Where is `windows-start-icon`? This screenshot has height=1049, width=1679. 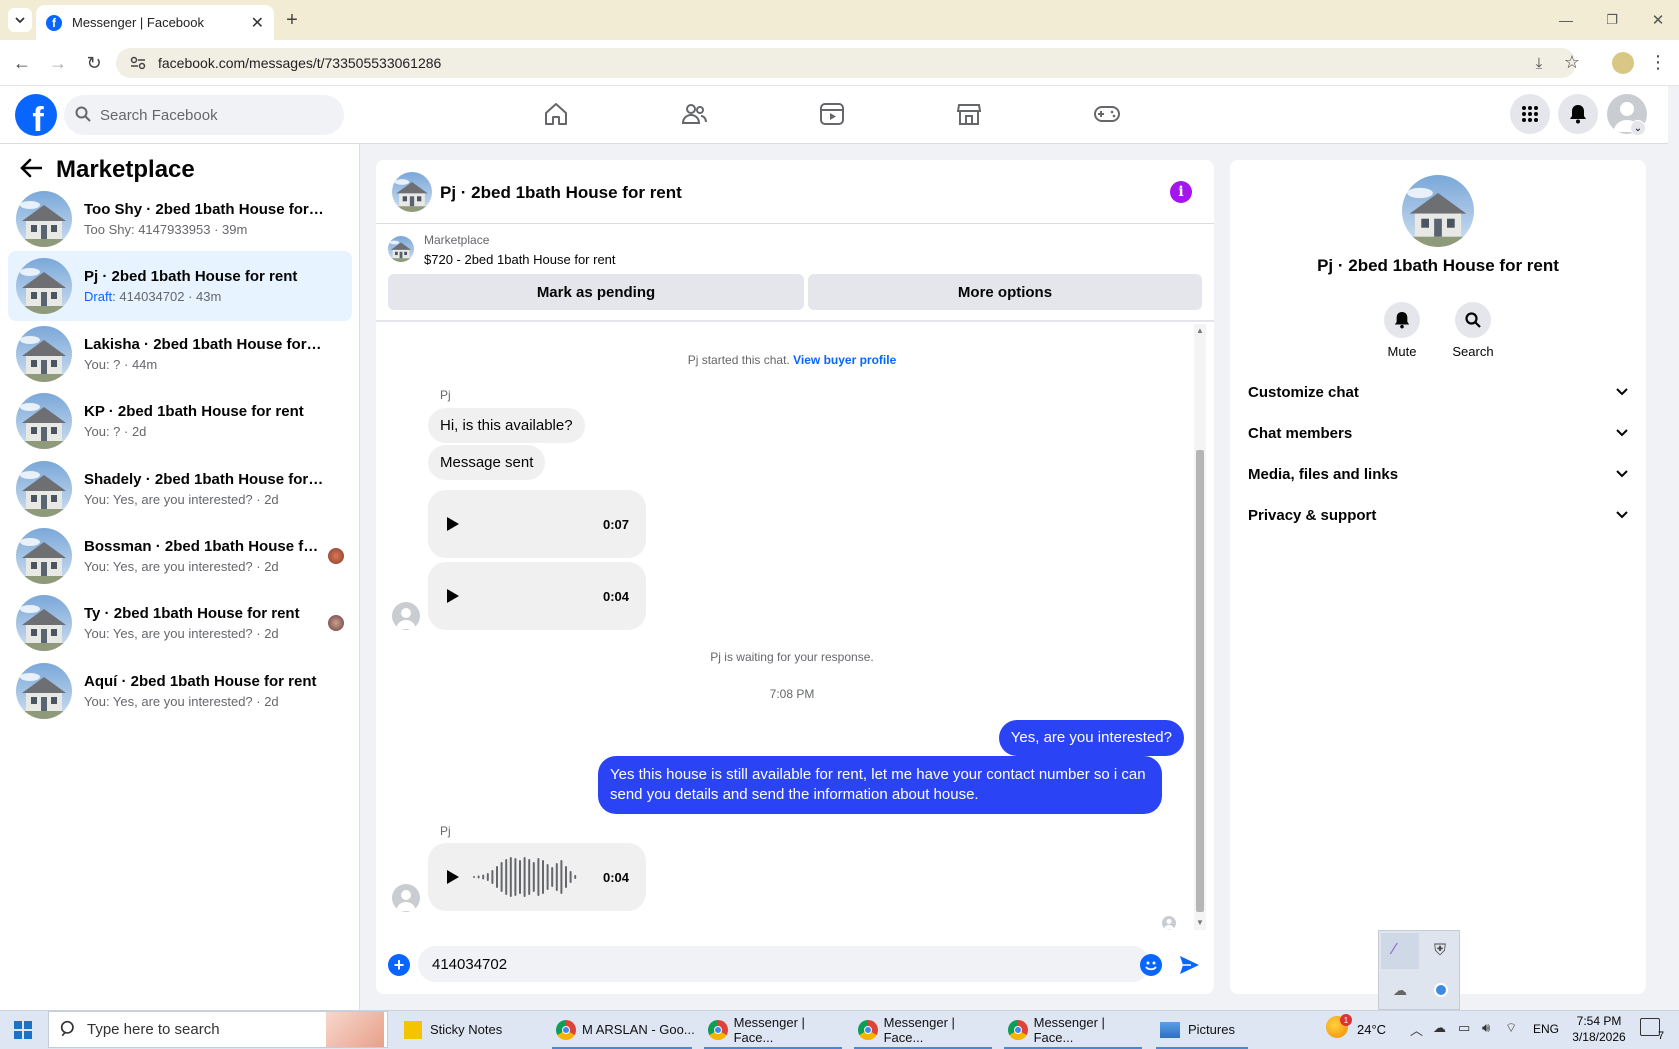
windows-start-icon is located at coordinates (23, 1032).